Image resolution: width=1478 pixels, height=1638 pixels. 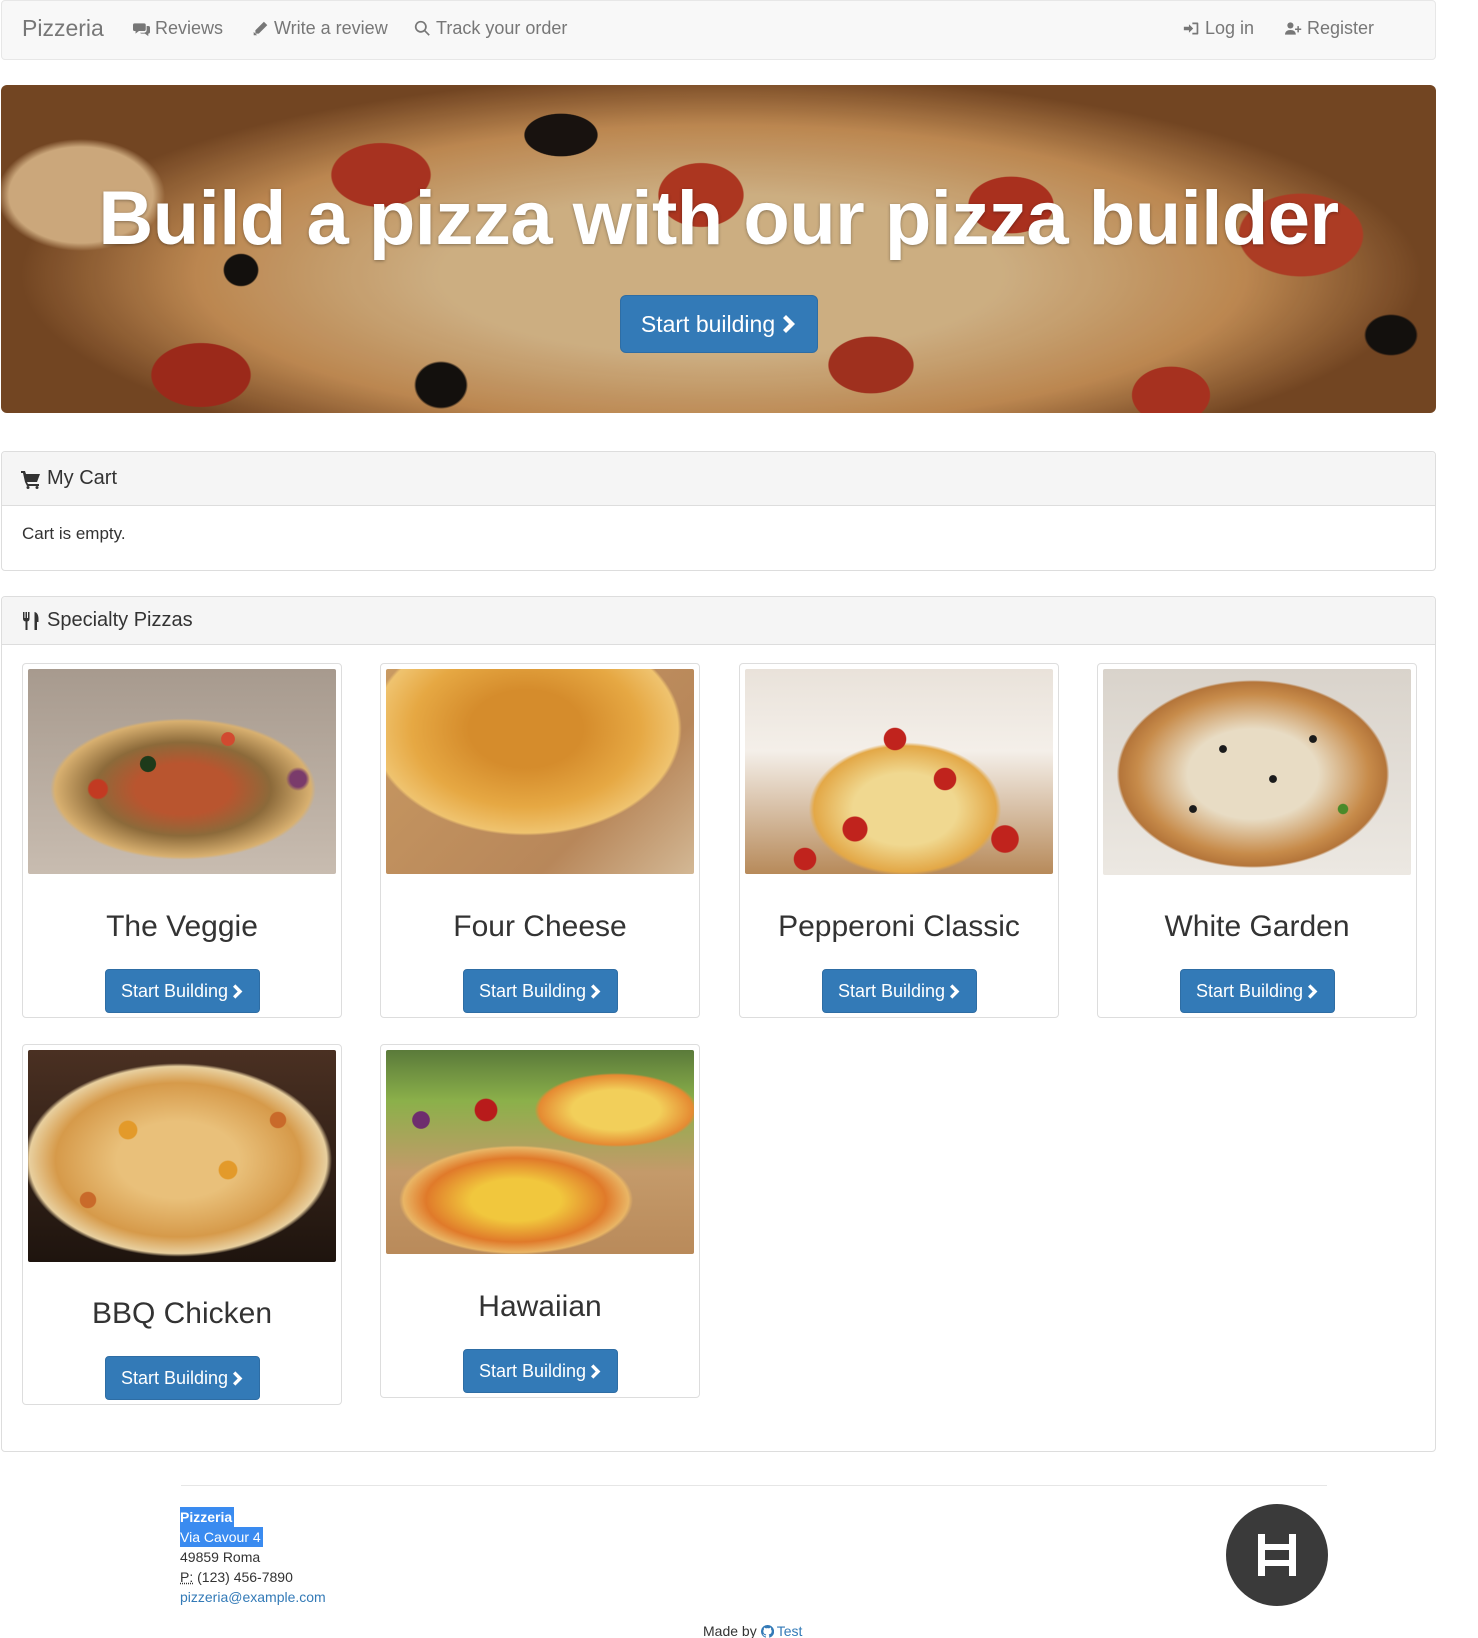 I want to click on cart-heading-title: My Cart, so click(x=82, y=478).